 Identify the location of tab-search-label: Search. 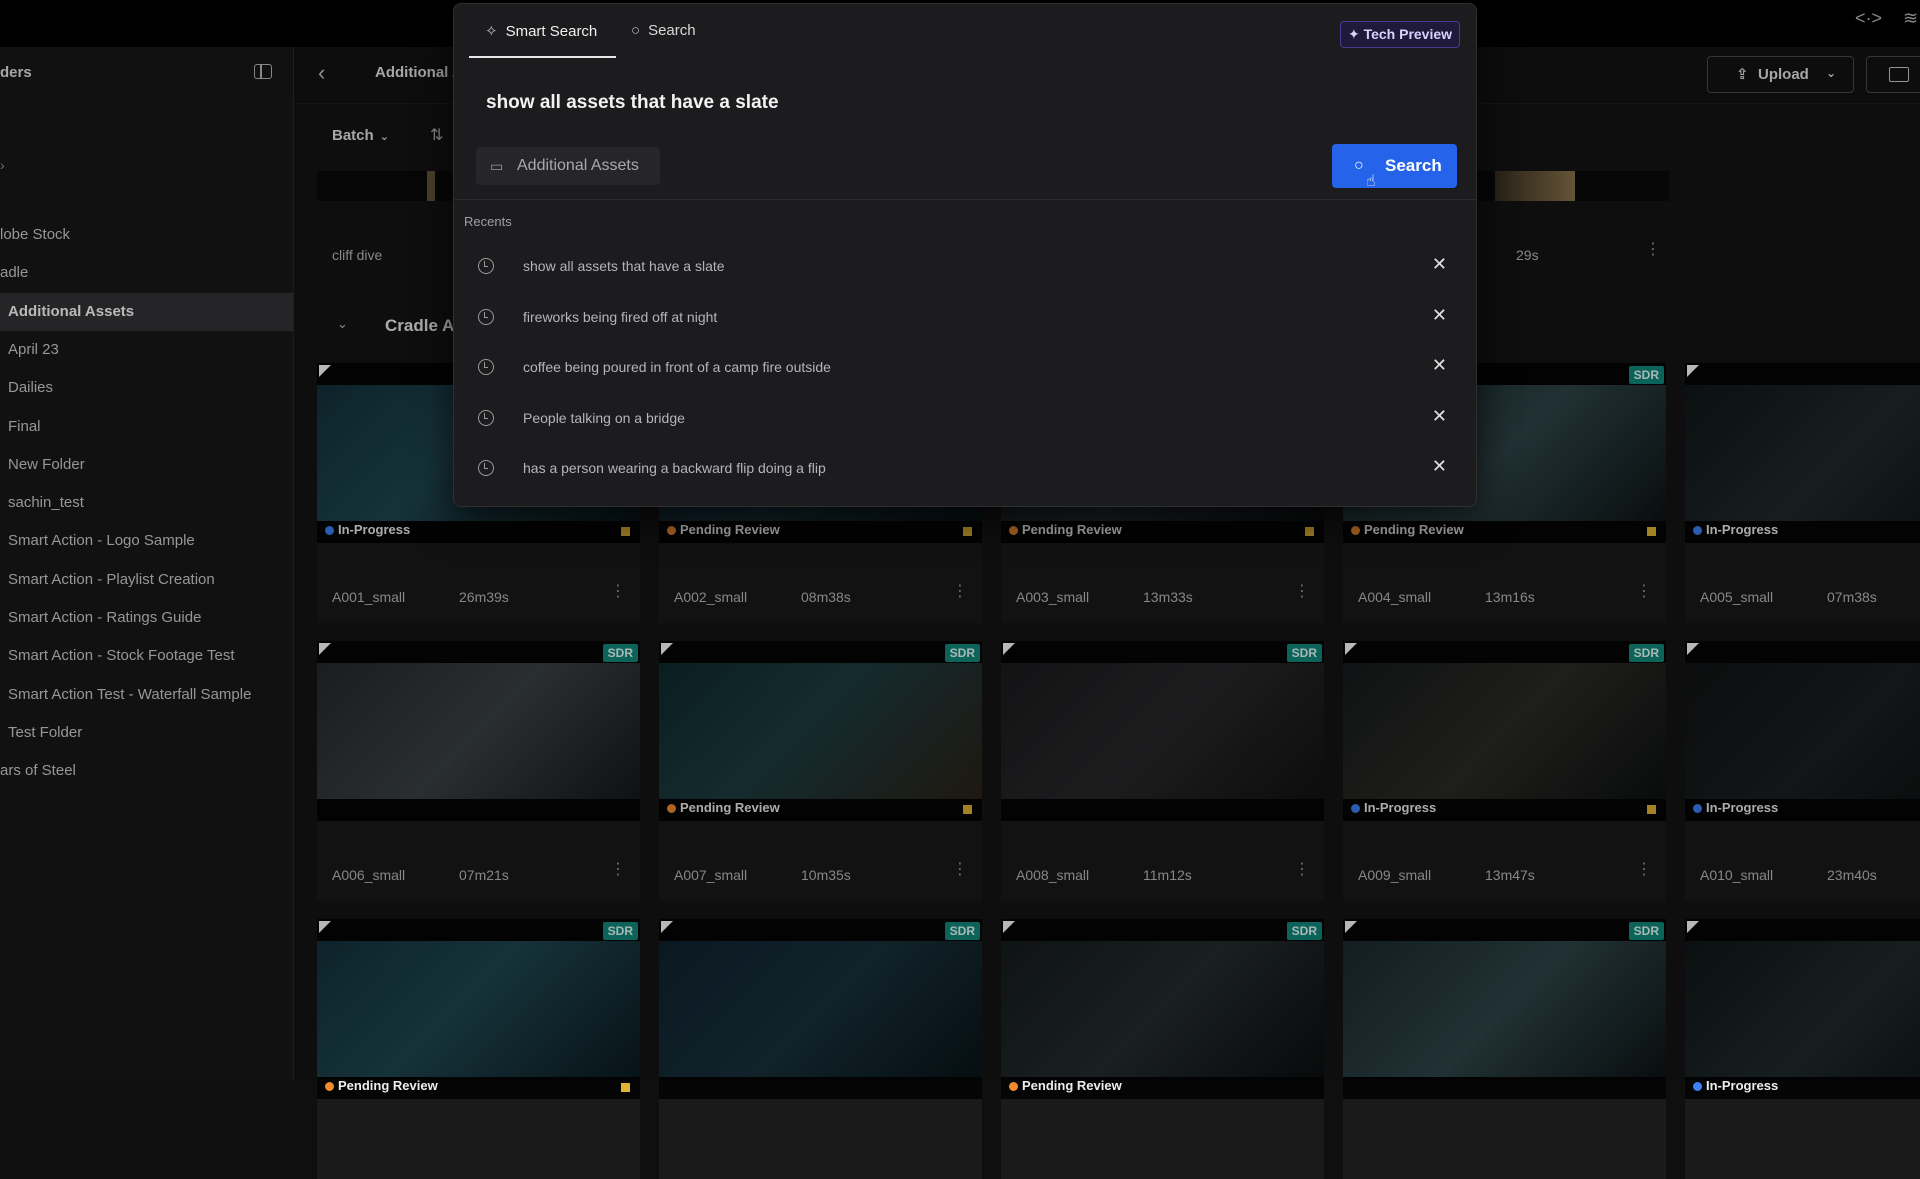
(672, 30).